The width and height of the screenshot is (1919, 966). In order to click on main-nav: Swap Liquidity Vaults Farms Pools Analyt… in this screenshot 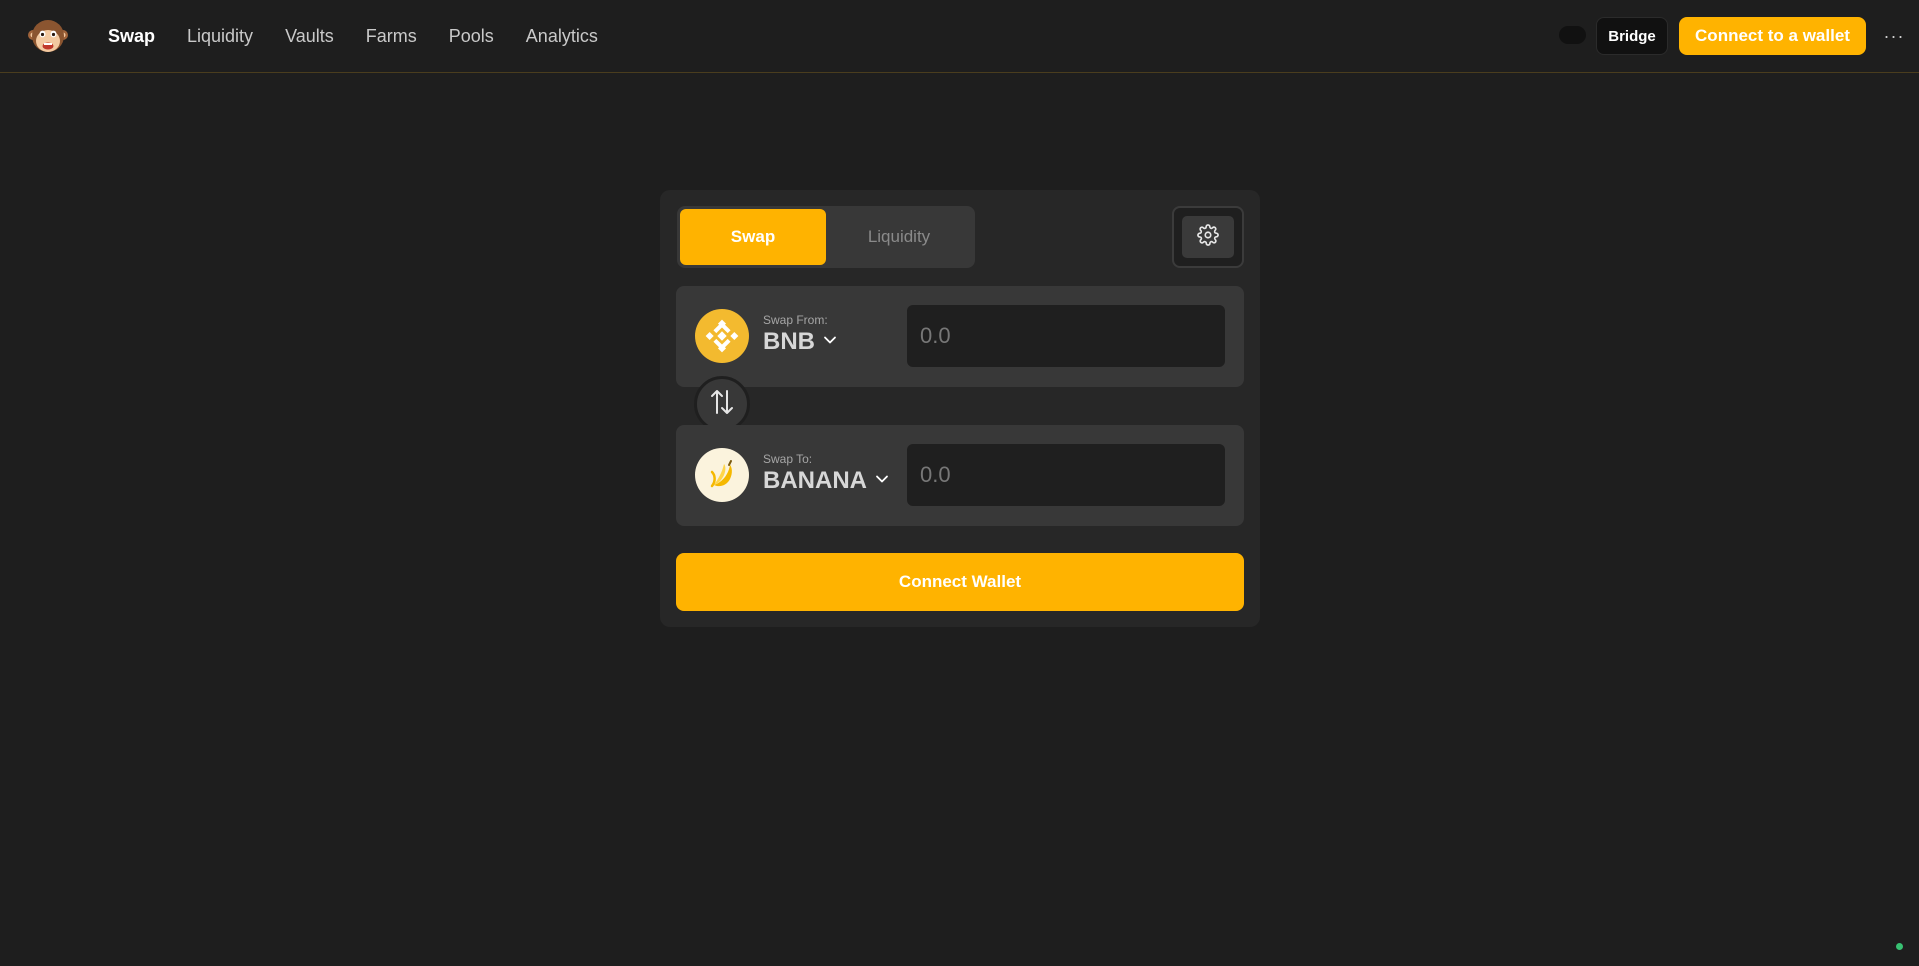, I will do `click(369, 36)`.